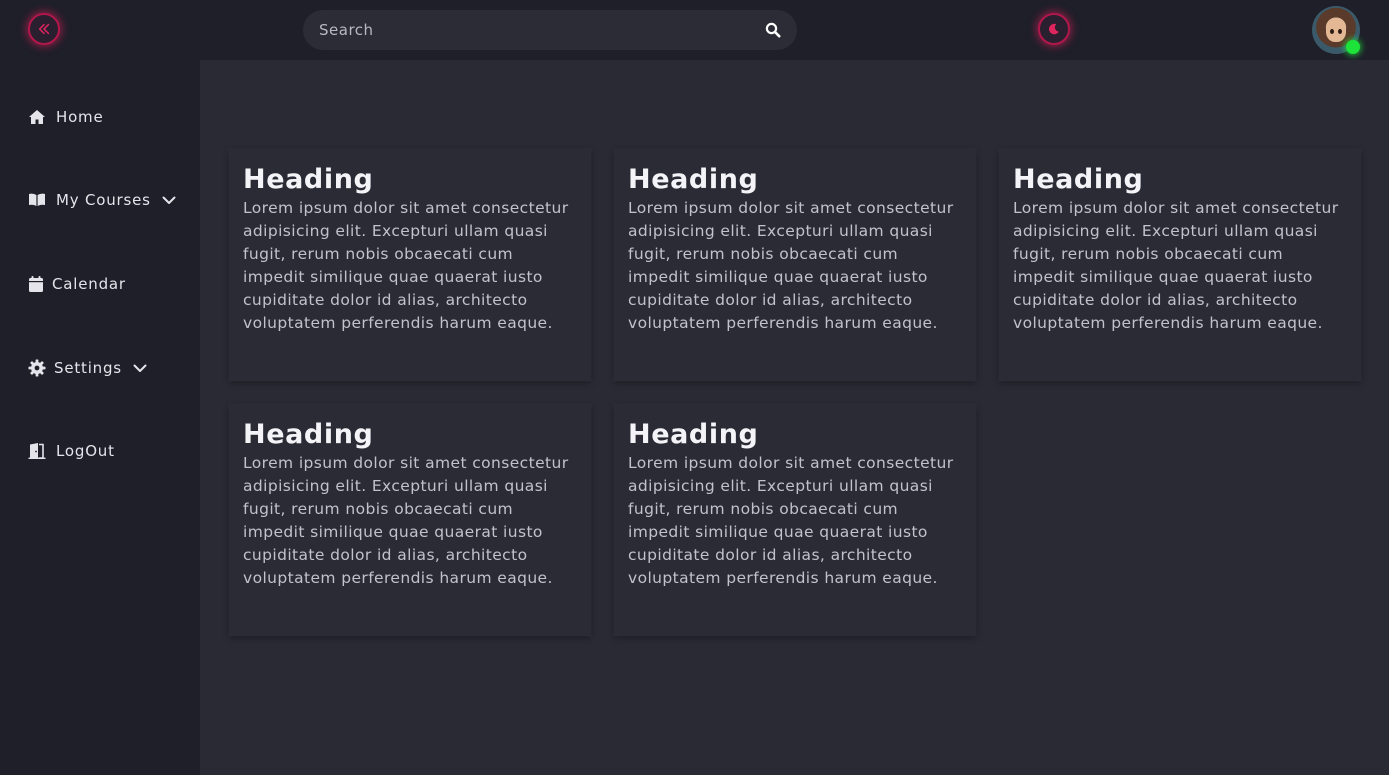  I want to click on avatar-eye-right, so click(1340, 31).